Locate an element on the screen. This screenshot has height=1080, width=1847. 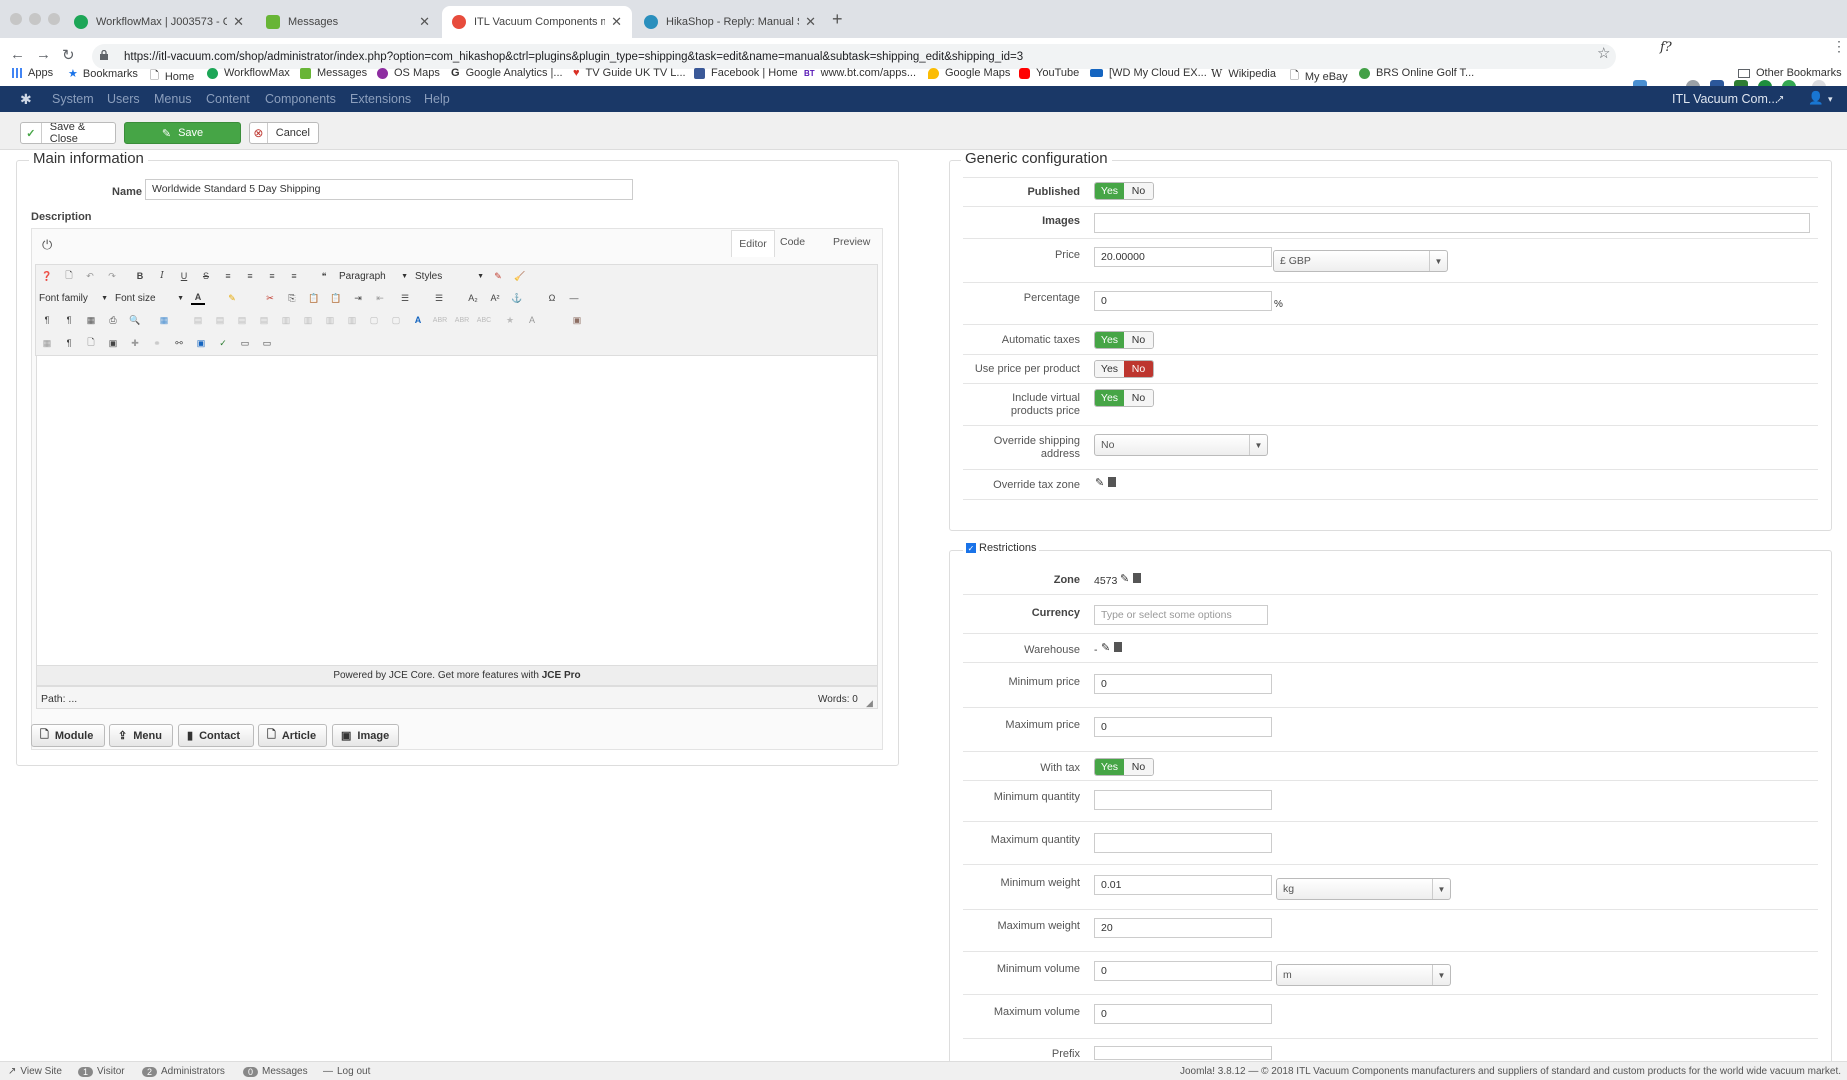
price-currency-select: £ GBP ▼ is located at coordinates (1360, 261).